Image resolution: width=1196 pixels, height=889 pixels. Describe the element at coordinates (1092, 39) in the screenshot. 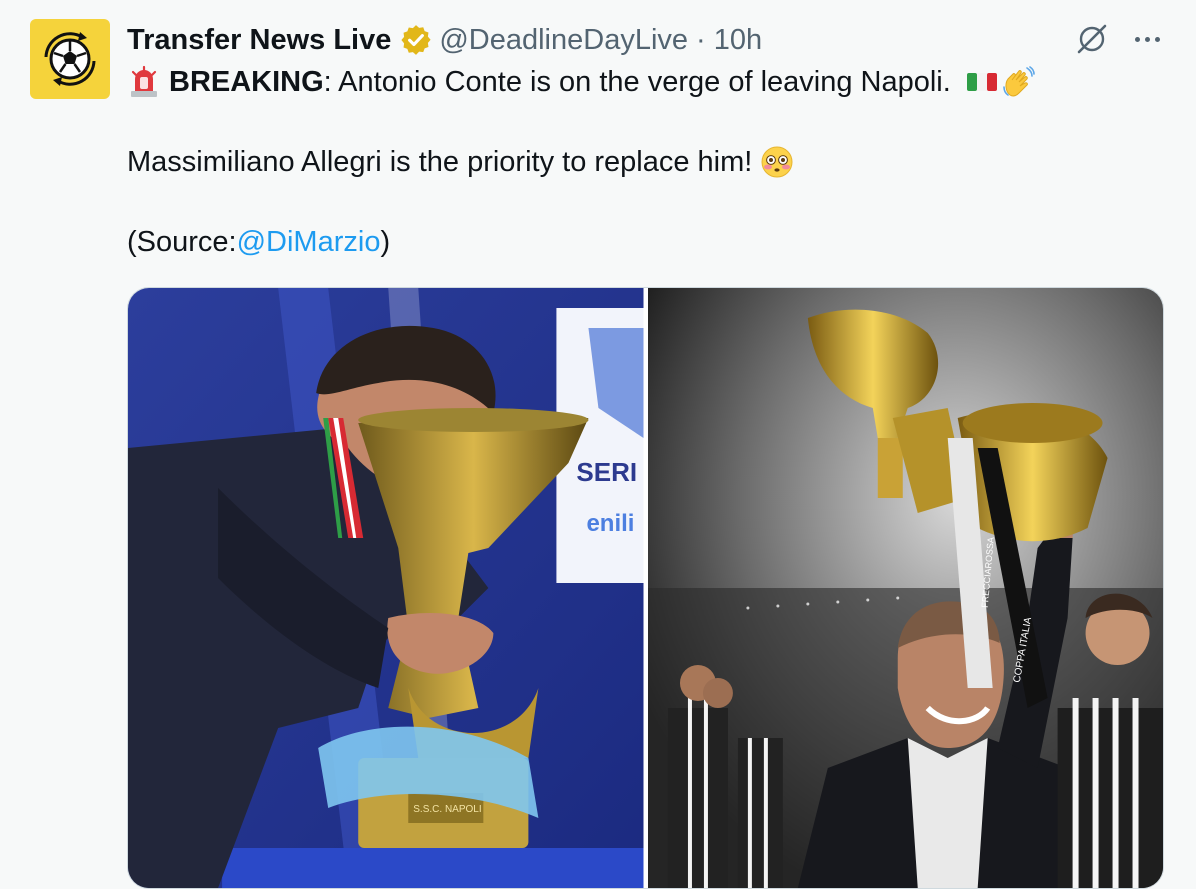

I see `grok-icon` at that location.